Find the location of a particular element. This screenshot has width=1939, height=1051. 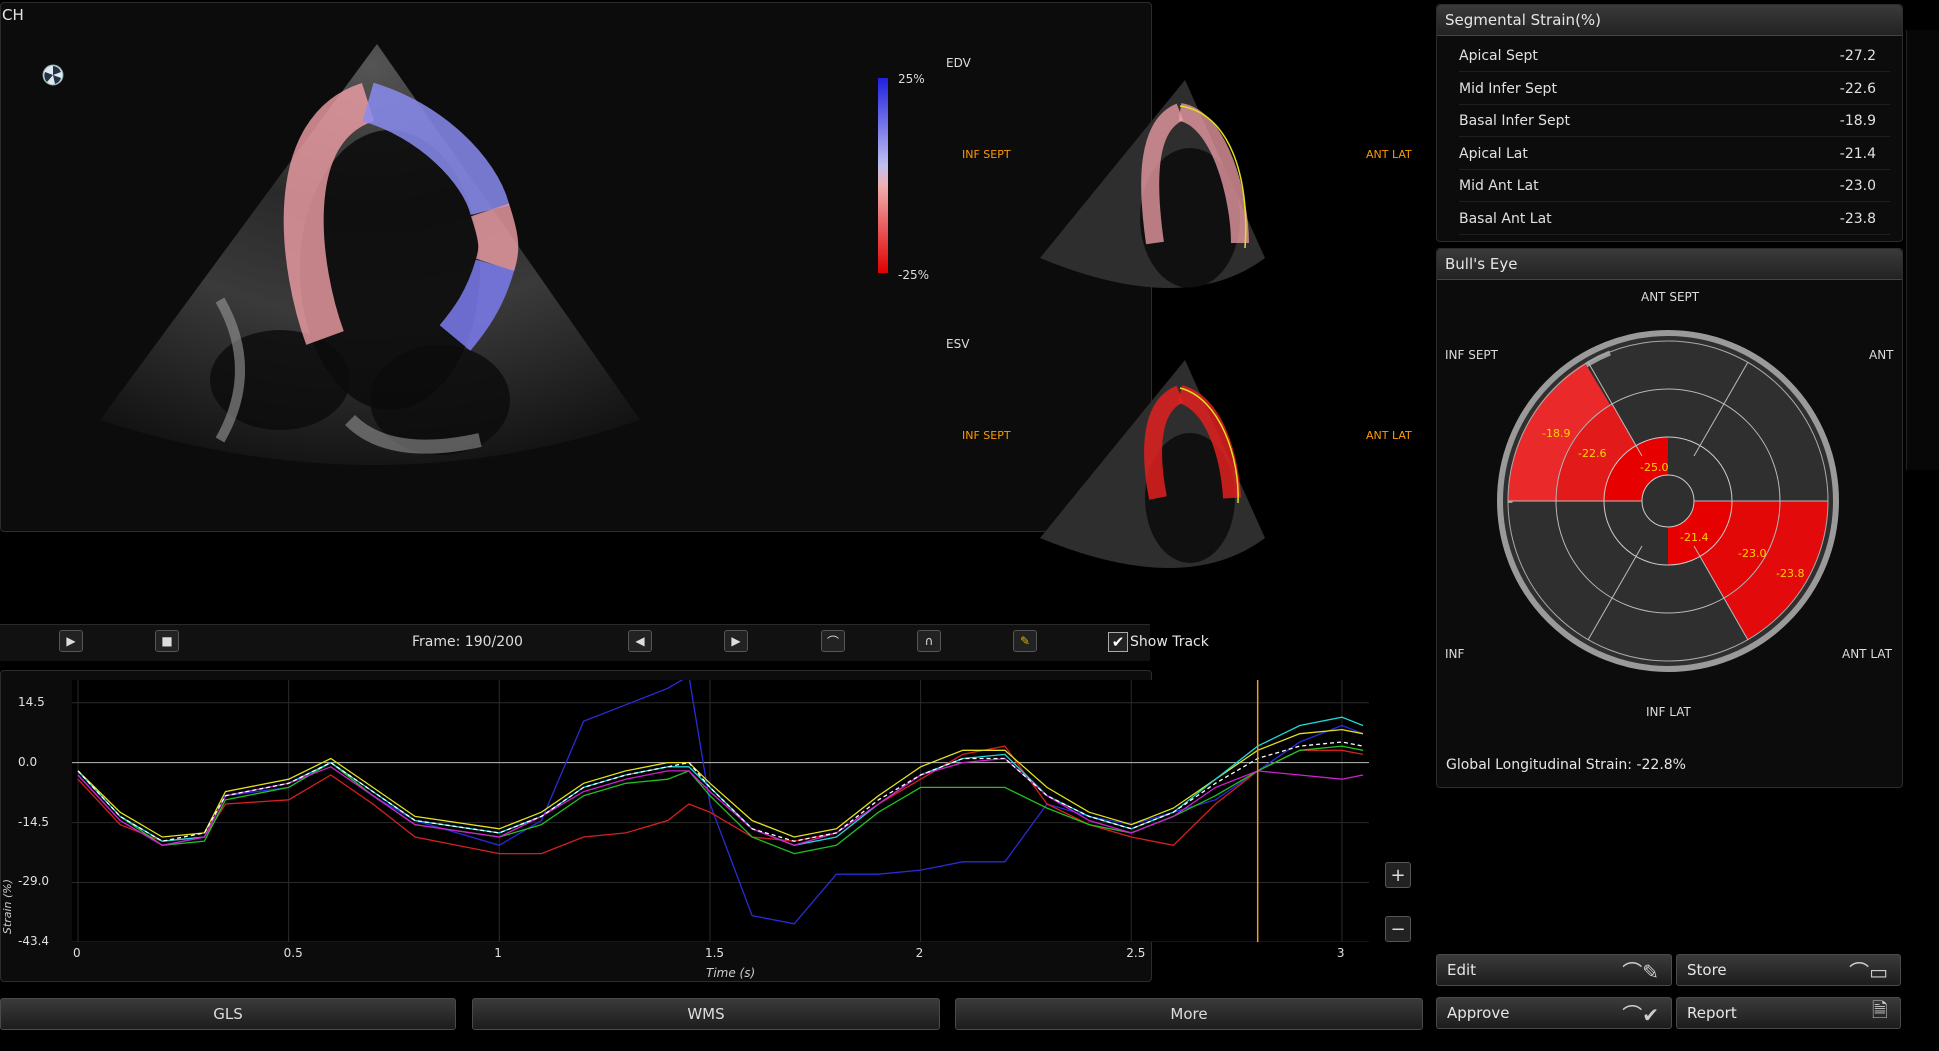

be-value-mid-inf-sept: -22.6 is located at coordinates (1592, 453).